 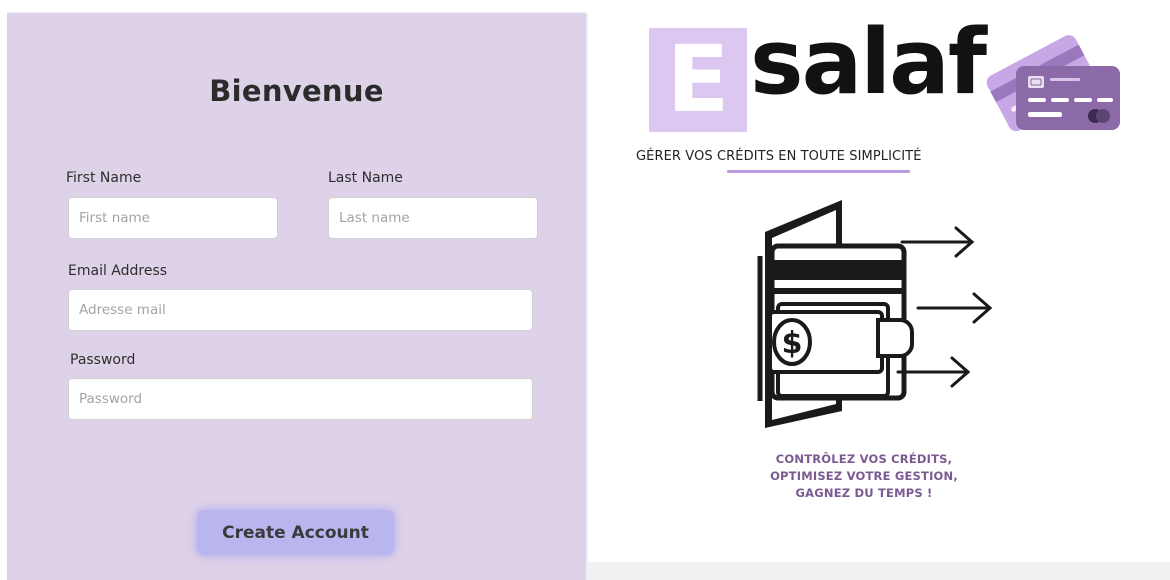 I want to click on last-name-label: Last Name, so click(x=365, y=178).